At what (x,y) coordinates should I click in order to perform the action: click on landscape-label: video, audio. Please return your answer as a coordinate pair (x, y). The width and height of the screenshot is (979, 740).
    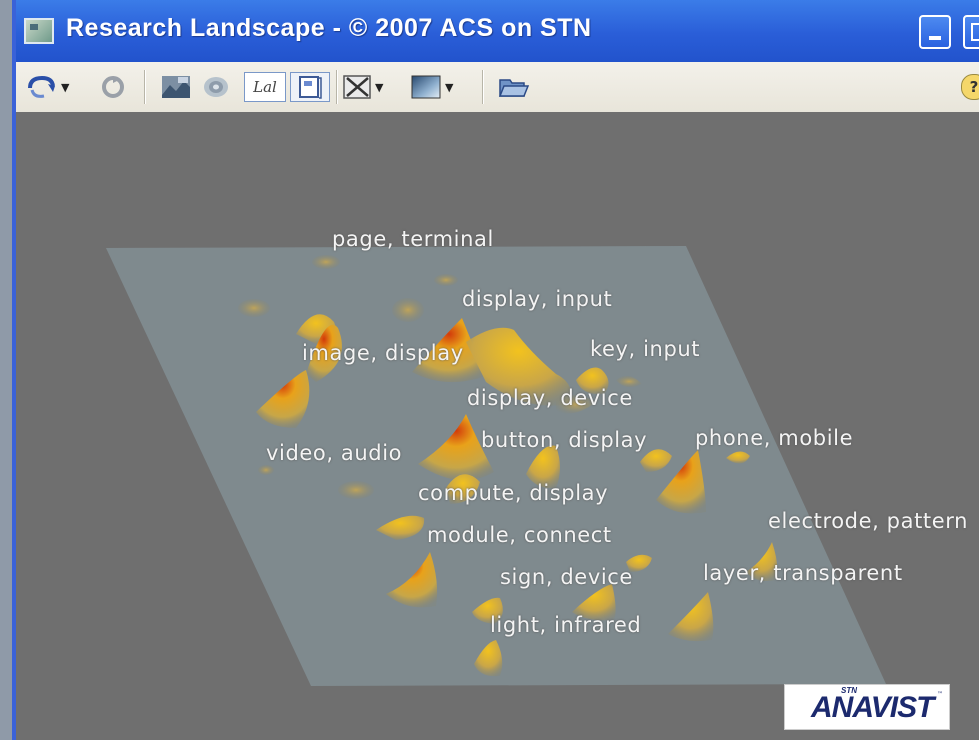
    Looking at the image, I should click on (334, 453).